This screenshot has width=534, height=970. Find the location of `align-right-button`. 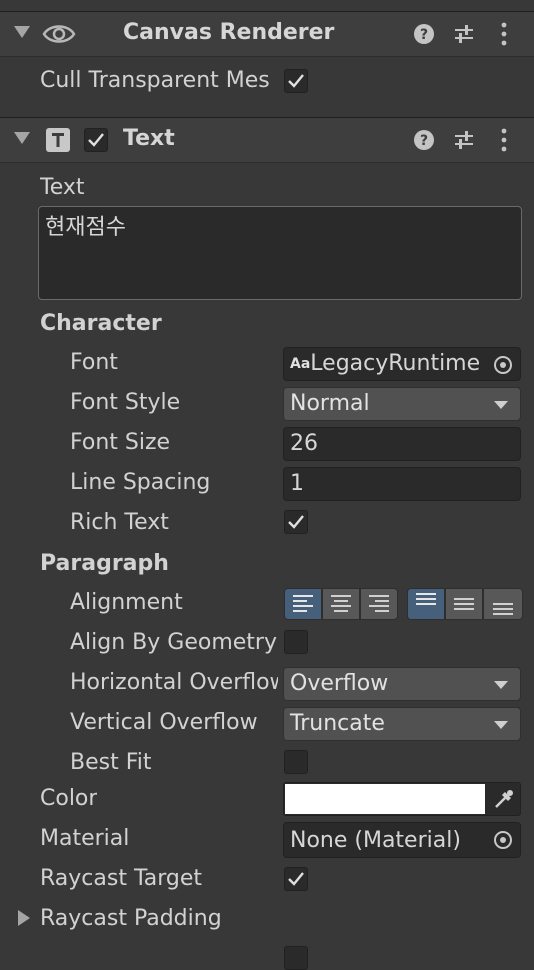

align-right-button is located at coordinates (379, 604).